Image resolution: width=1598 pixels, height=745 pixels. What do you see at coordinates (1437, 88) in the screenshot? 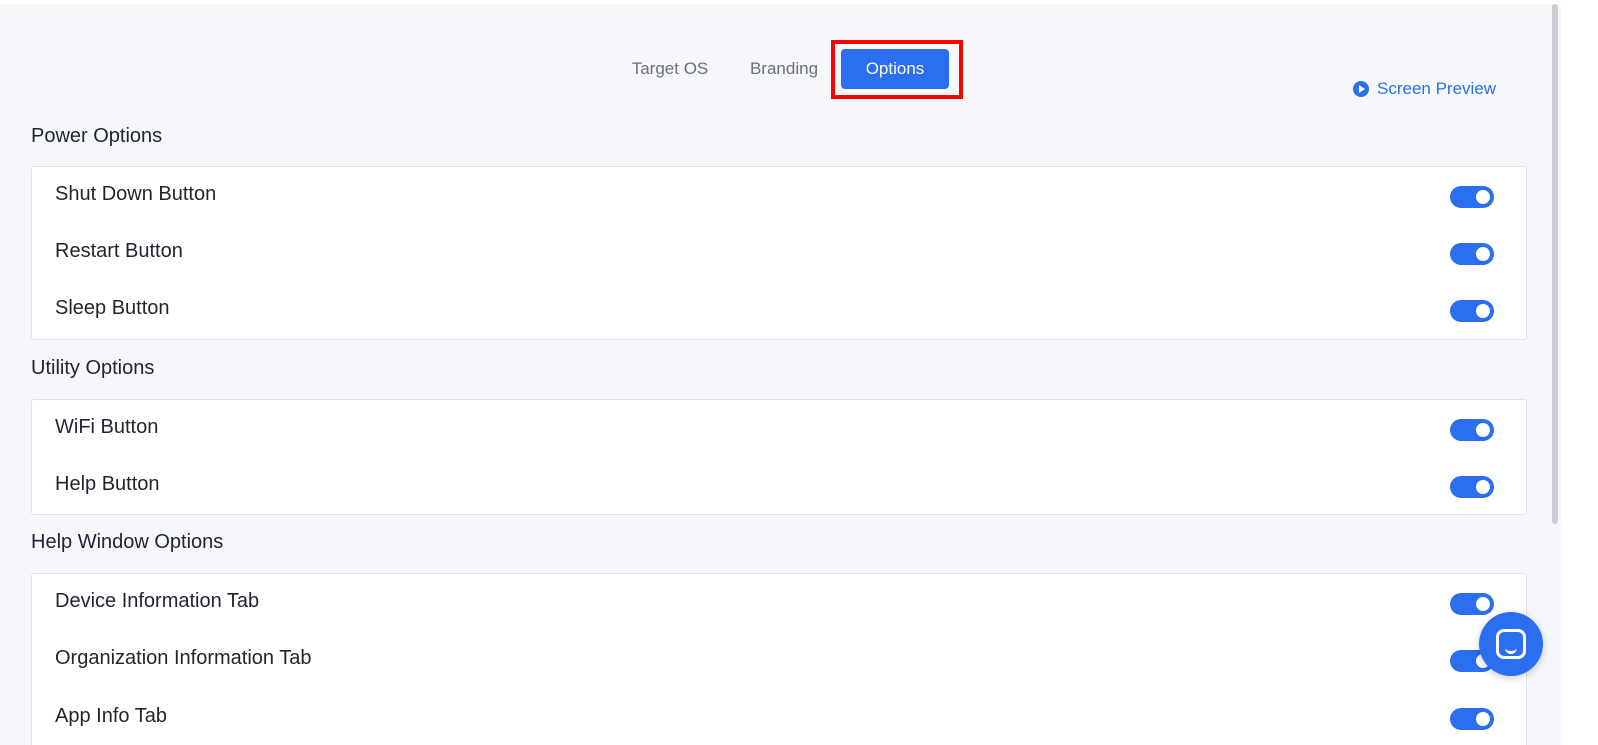
I see `screen-preview-label: Screen Preview` at bounding box center [1437, 88].